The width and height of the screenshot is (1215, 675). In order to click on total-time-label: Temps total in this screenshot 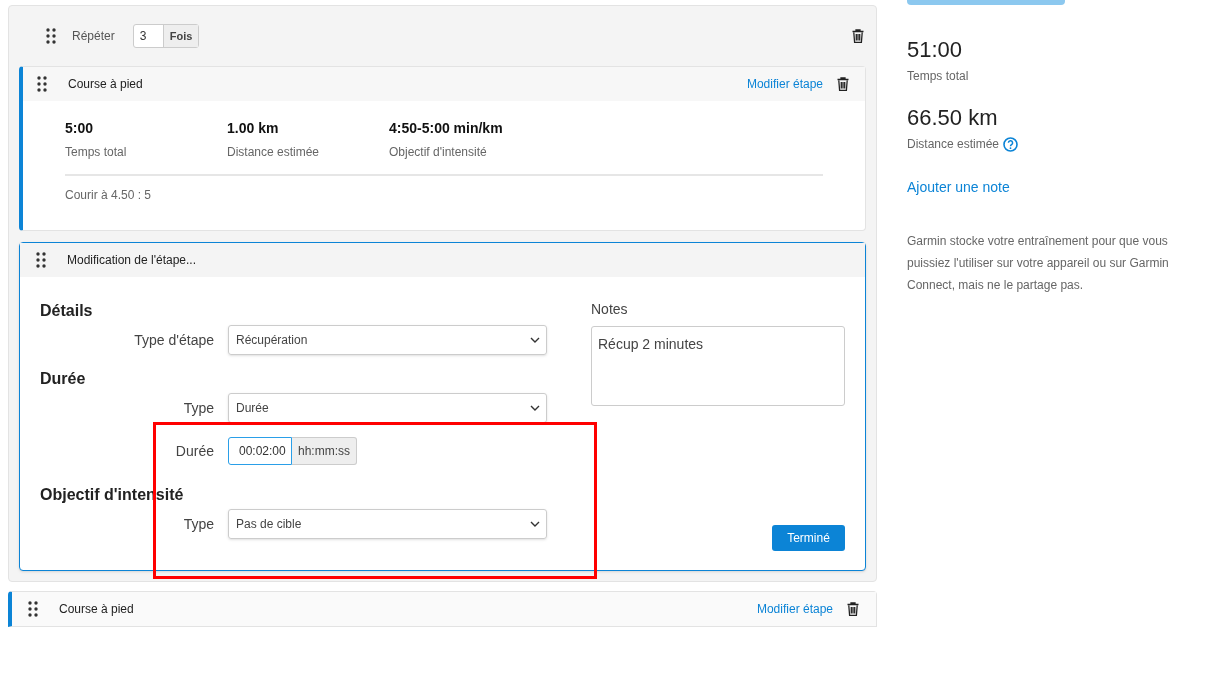, I will do `click(938, 76)`.